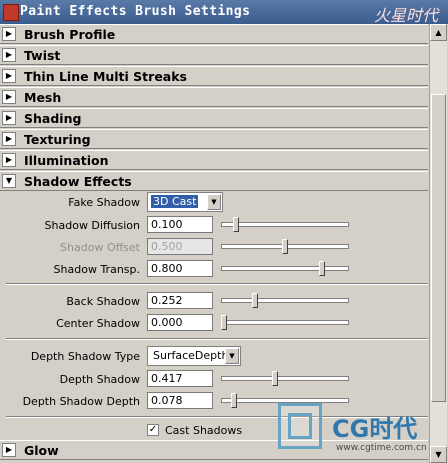 The image size is (448, 463). Describe the element at coordinates (191, 355) in the screenshot. I see `dropdown-value: SurfaceDepth` at that location.